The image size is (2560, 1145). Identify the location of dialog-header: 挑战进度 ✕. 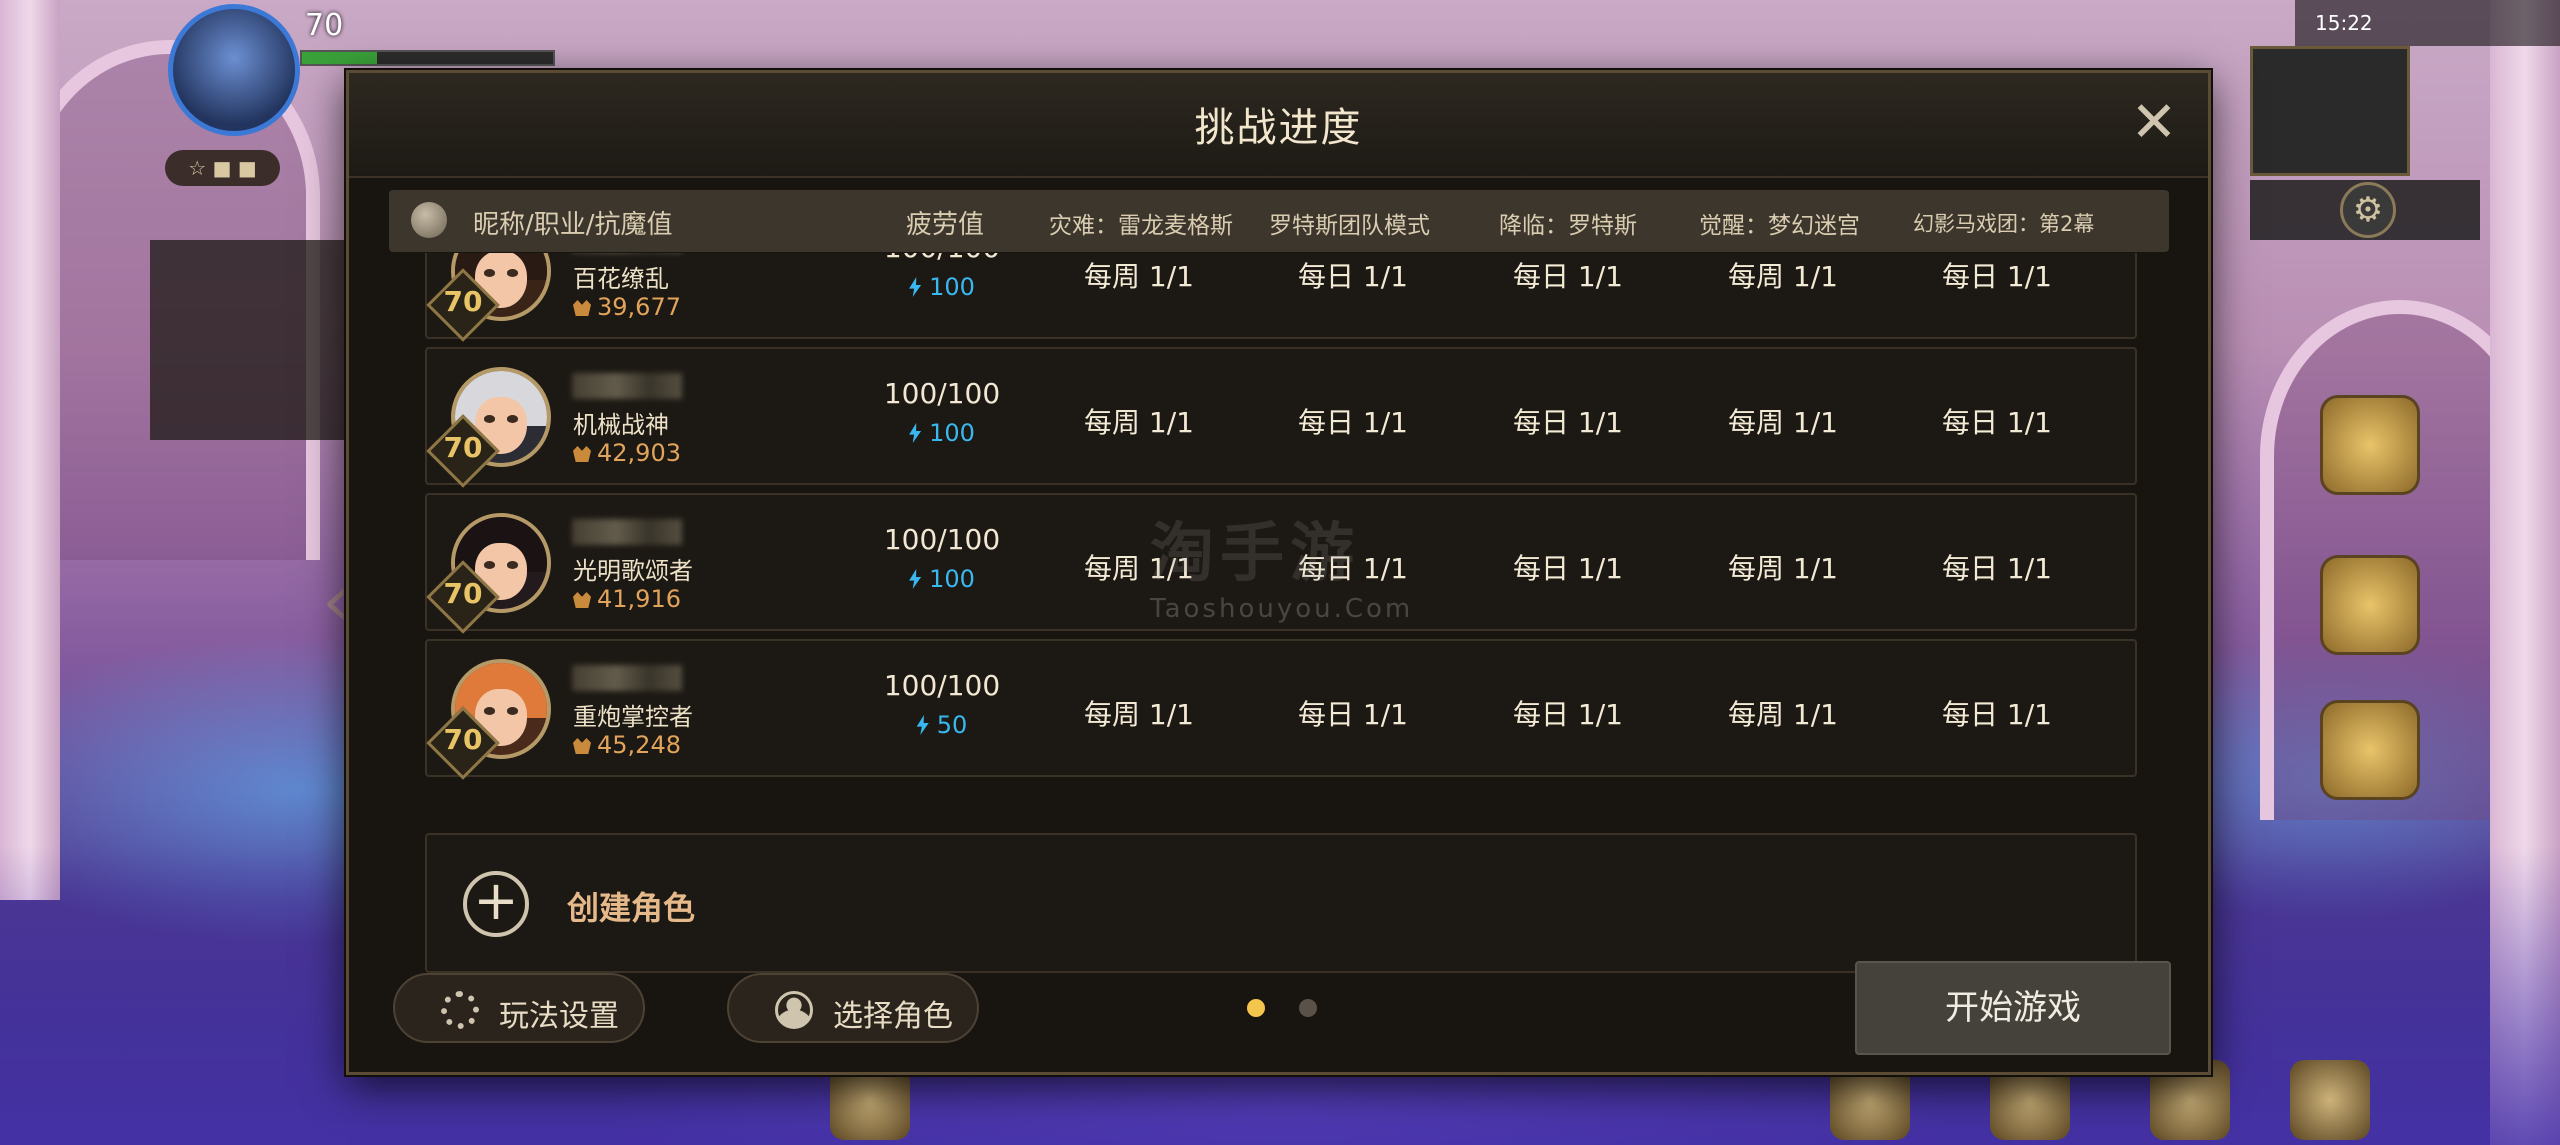
(1278, 125).